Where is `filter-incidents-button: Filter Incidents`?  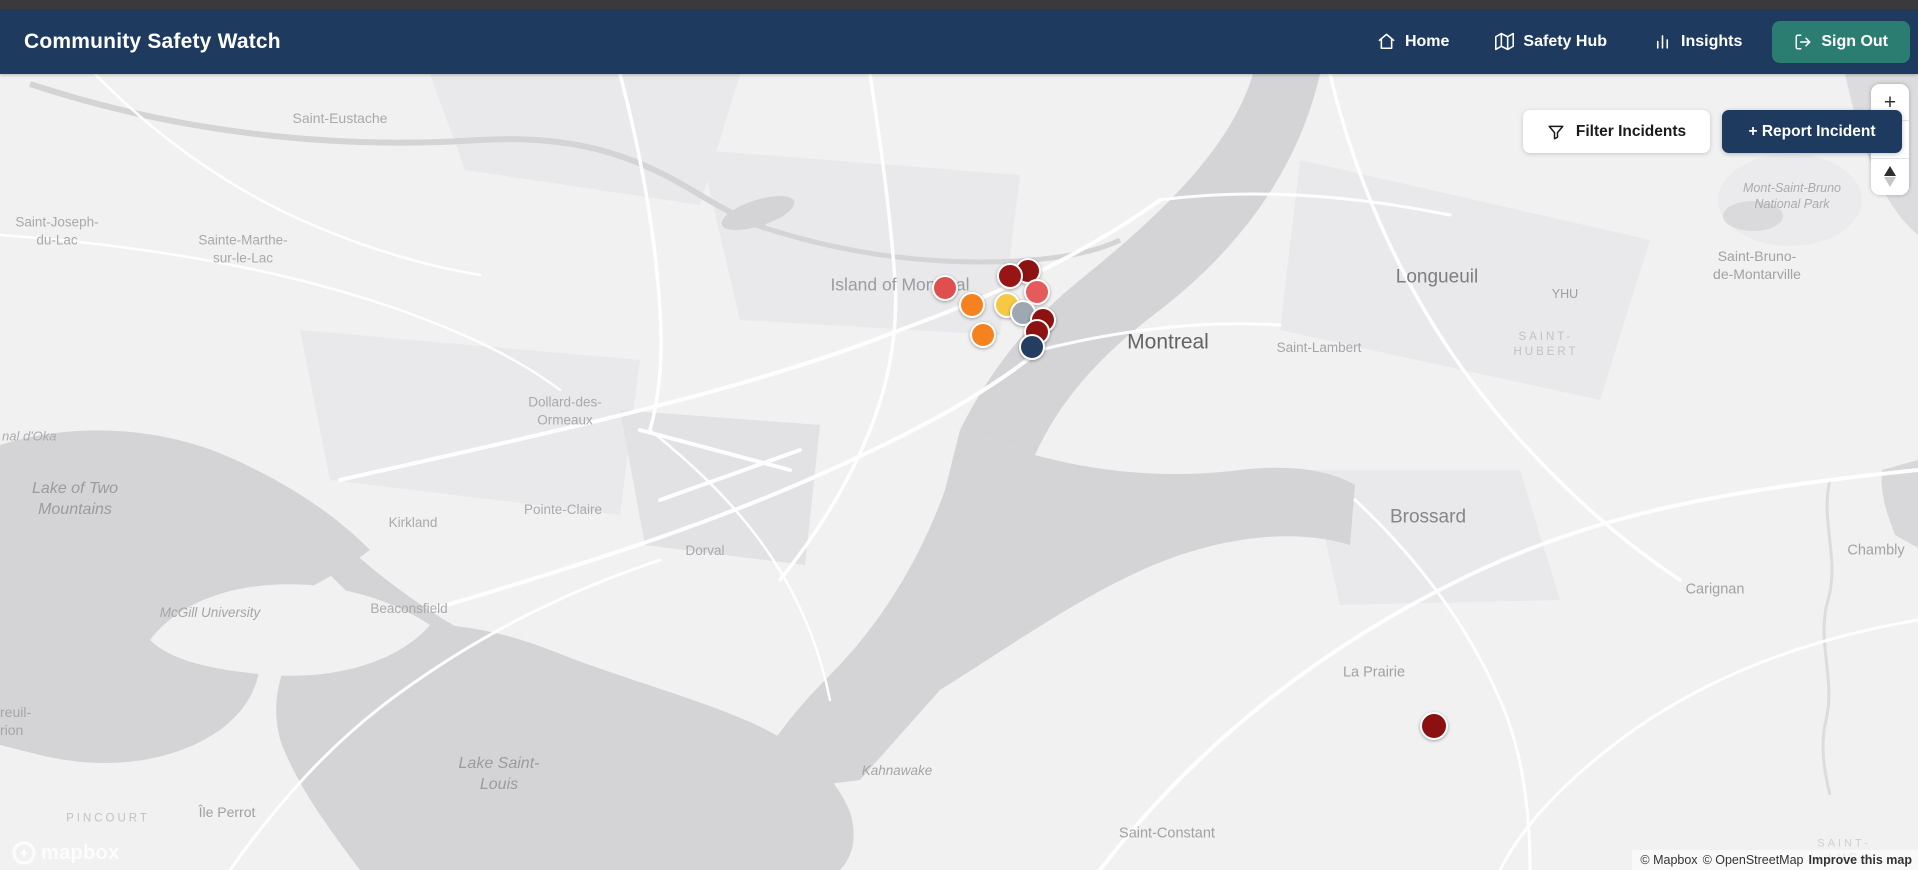
filter-incidents-button: Filter Incidents is located at coordinates (1616, 131).